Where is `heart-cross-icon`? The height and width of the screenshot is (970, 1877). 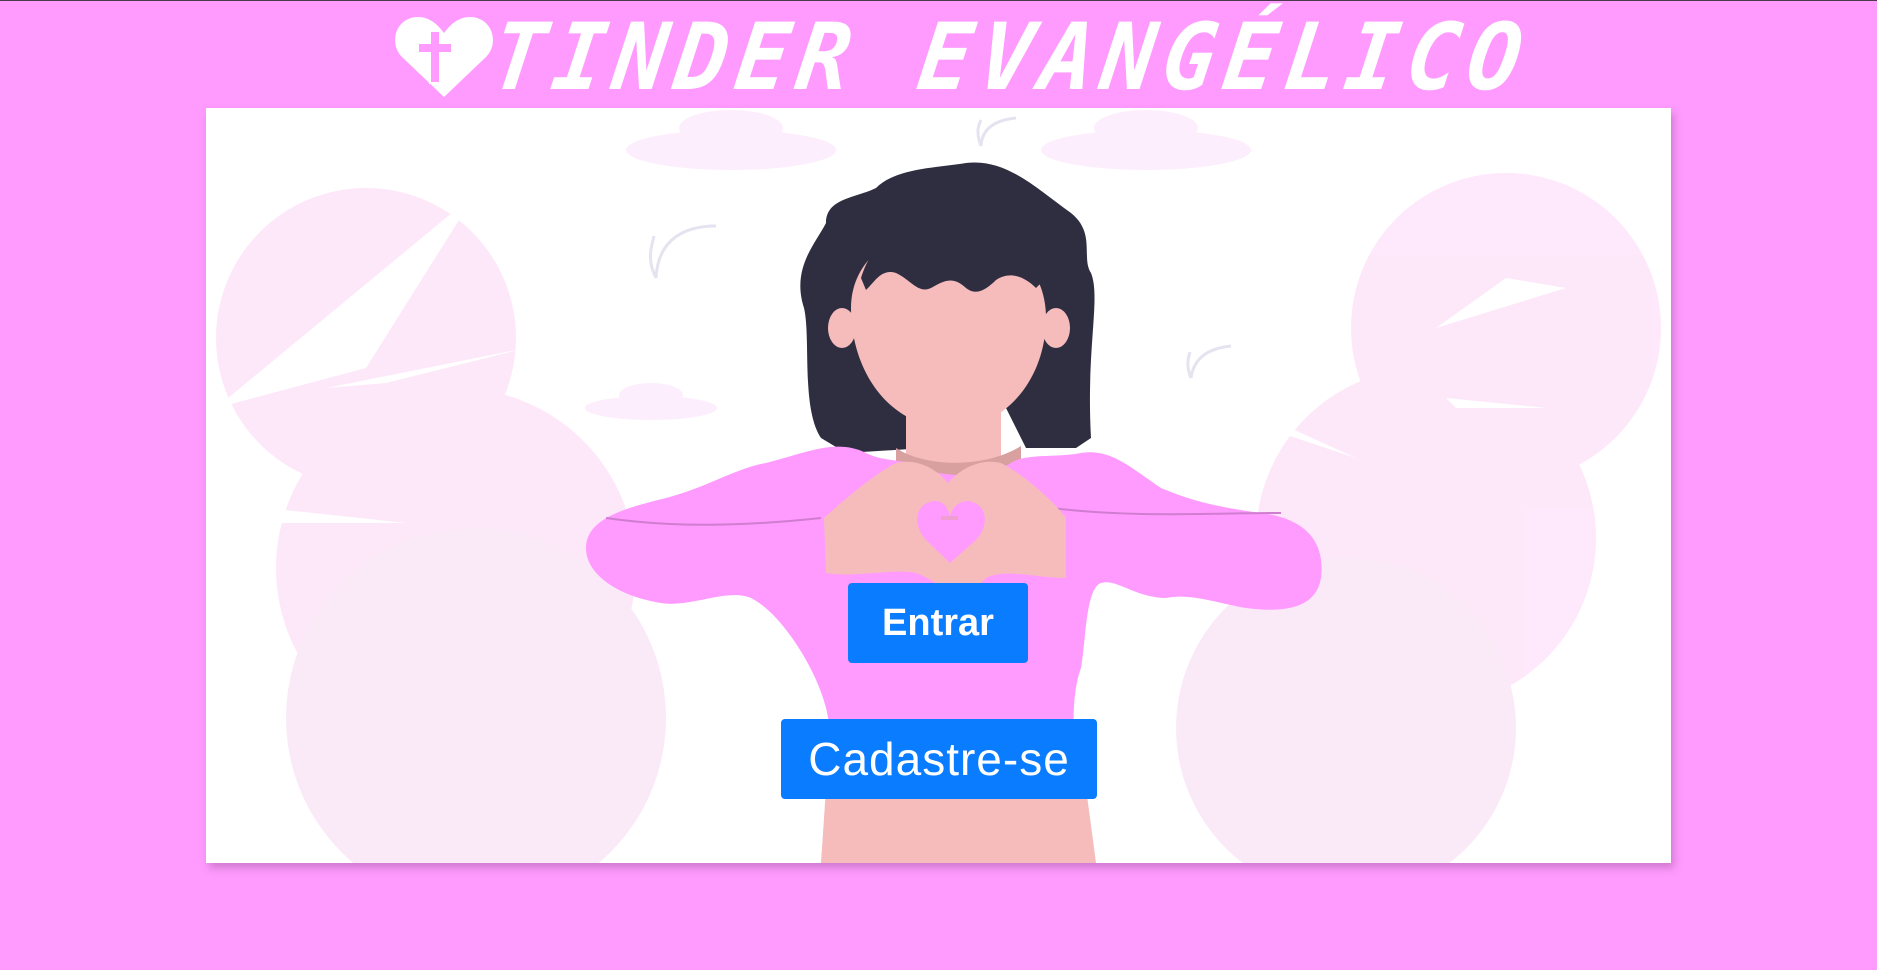 heart-cross-icon is located at coordinates (444, 57).